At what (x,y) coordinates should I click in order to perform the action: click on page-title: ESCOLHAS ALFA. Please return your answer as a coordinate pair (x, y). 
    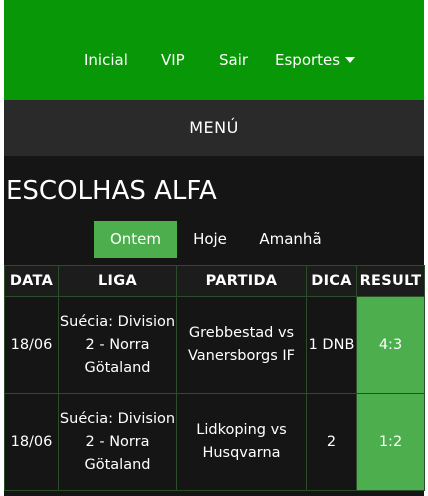
    Looking at the image, I should click on (111, 191).